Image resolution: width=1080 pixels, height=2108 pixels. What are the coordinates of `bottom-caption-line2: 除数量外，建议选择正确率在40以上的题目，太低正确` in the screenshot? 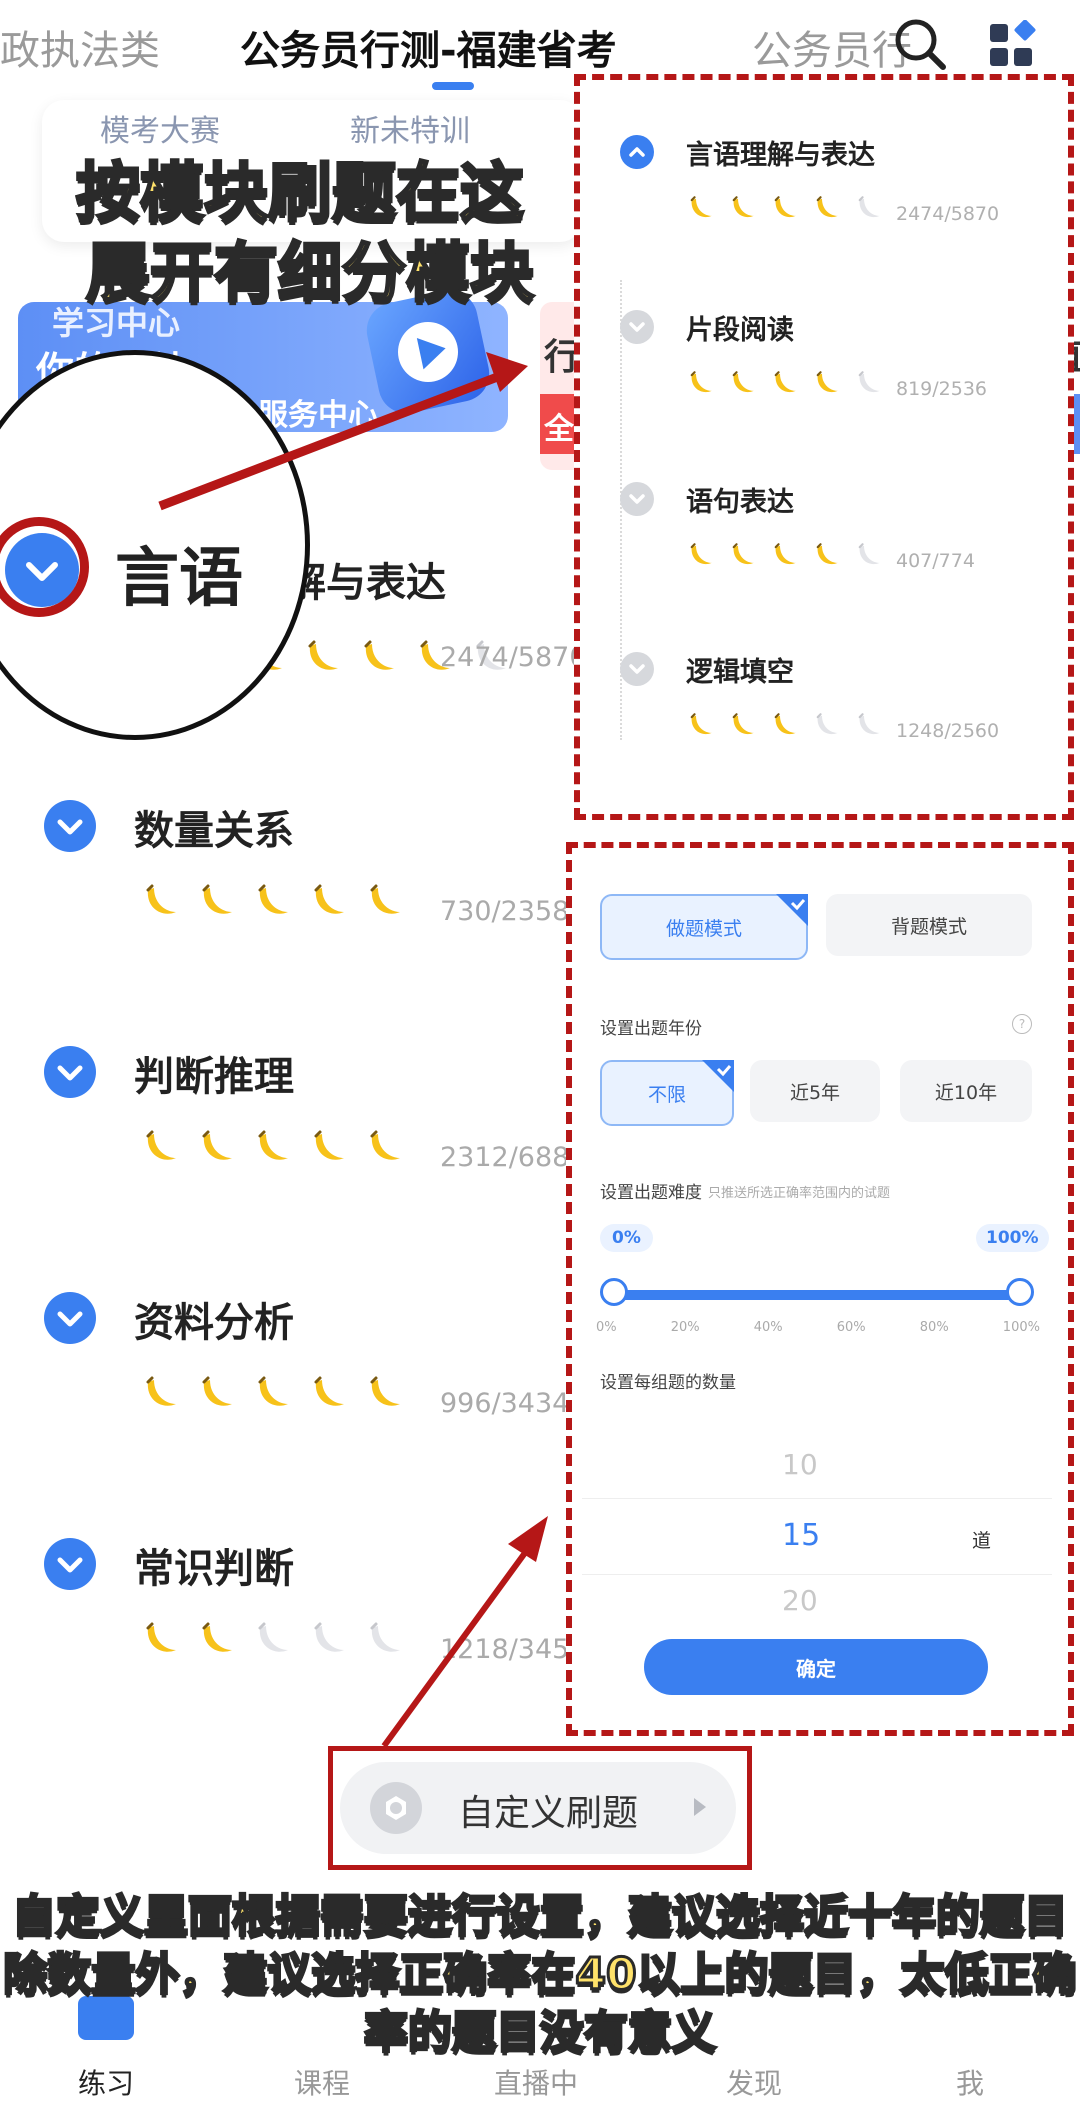 It's located at (540, 1975).